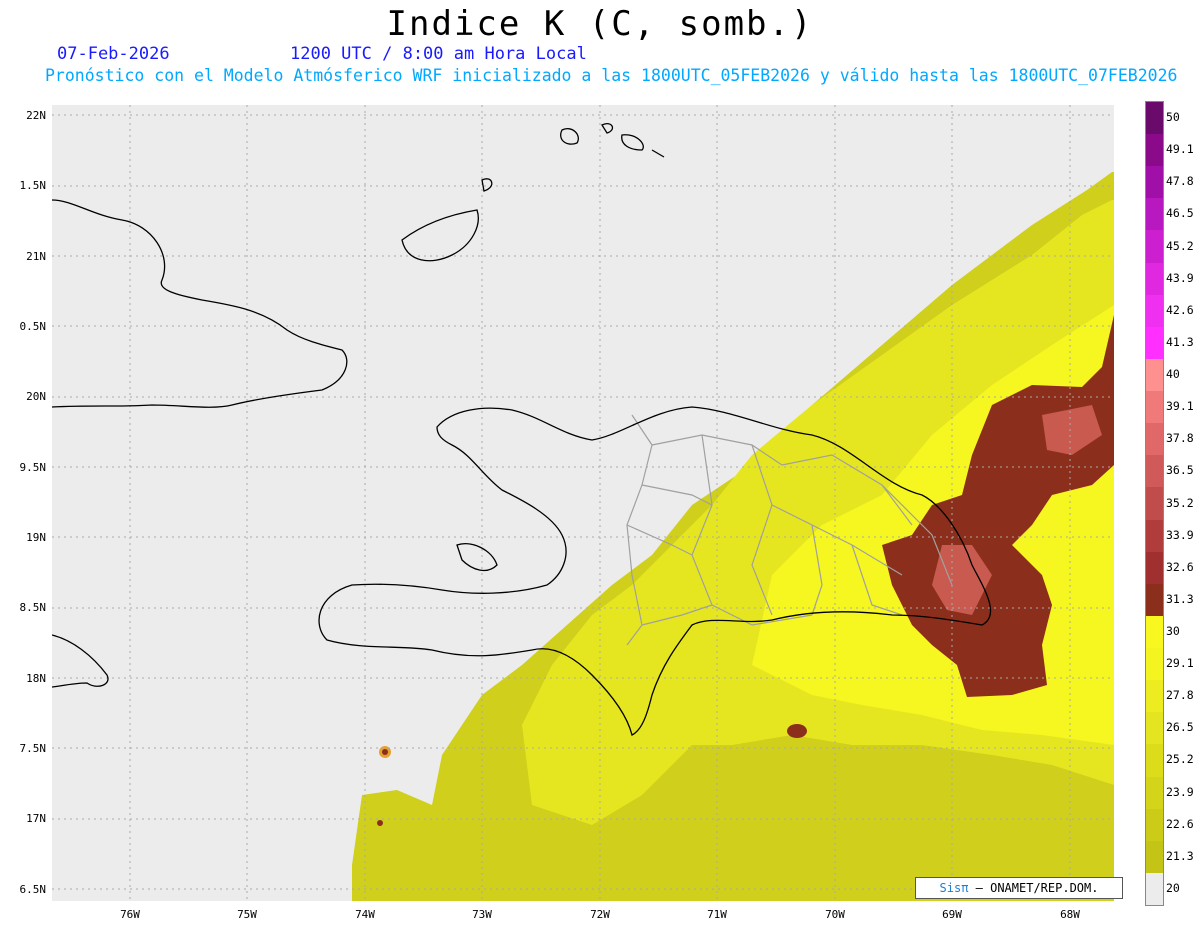 The width and height of the screenshot is (1200, 927). Describe the element at coordinates (1180, 823) in the screenshot. I see `colorbar-label: 22.6` at that location.